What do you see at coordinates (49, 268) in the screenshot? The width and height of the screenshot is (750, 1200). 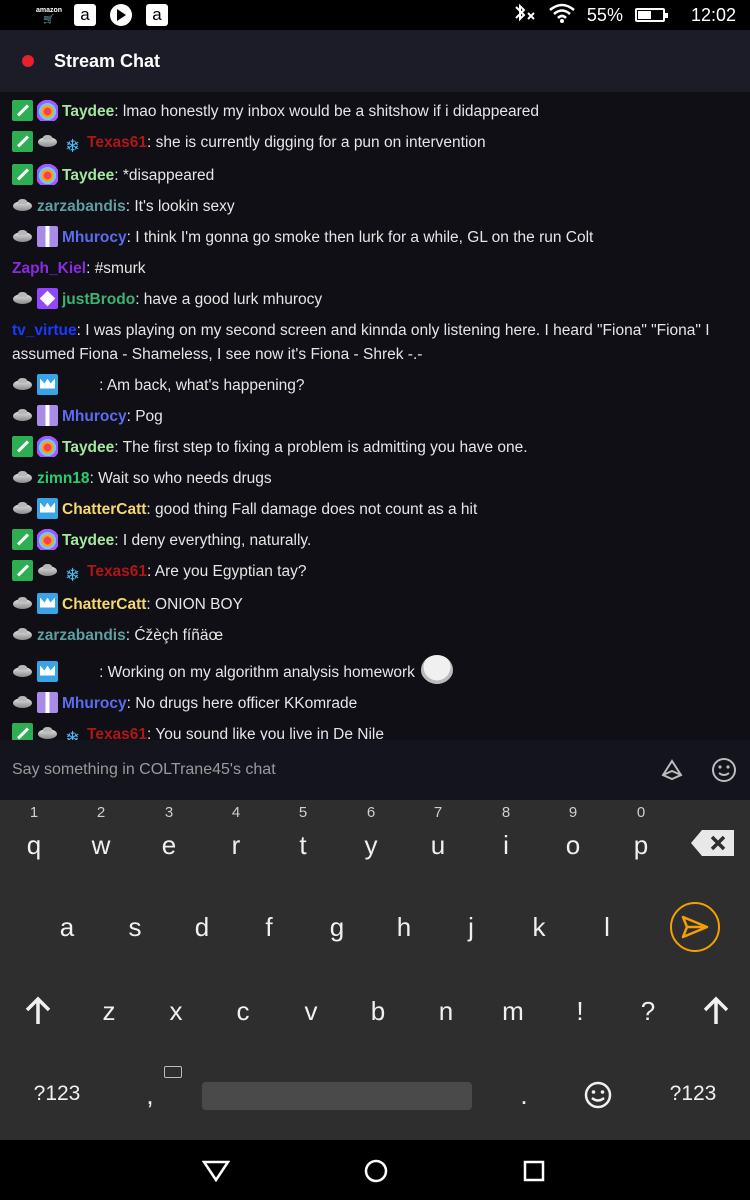 I see `chat-username: Zaph_Kiel` at bounding box center [49, 268].